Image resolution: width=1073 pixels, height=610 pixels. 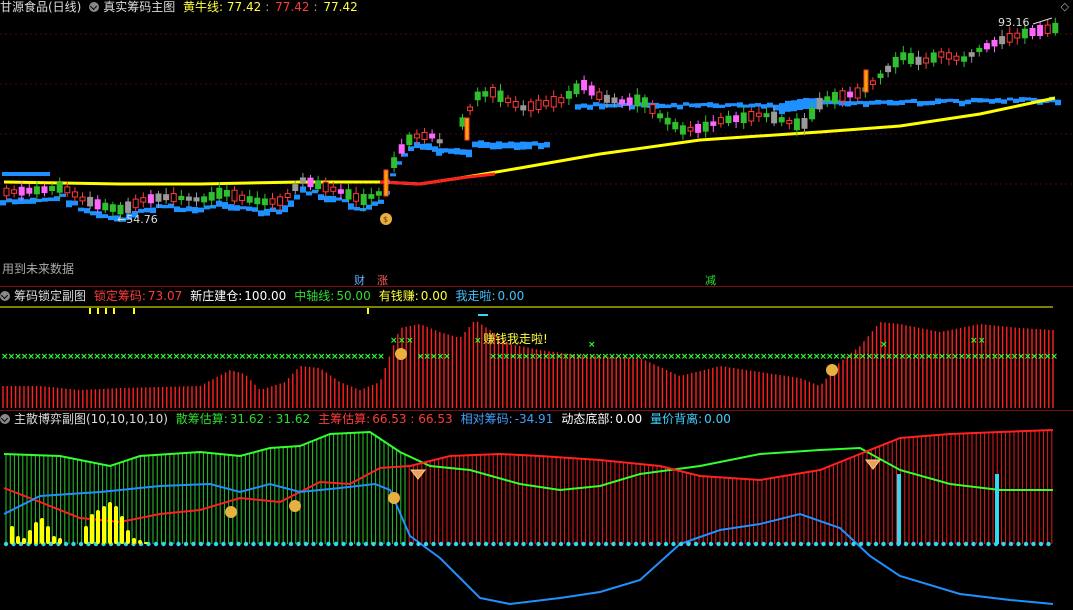 I want to click on panel2-name: 主散博弈副图(10,10,10,10), so click(x=91, y=419).